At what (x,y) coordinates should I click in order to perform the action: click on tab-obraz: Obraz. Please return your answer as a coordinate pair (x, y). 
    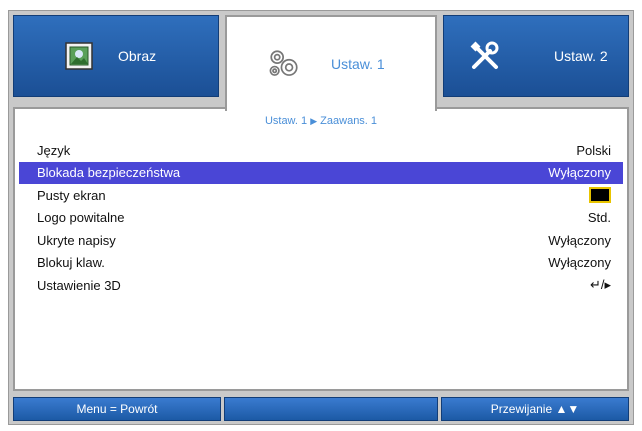
    Looking at the image, I should click on (116, 56).